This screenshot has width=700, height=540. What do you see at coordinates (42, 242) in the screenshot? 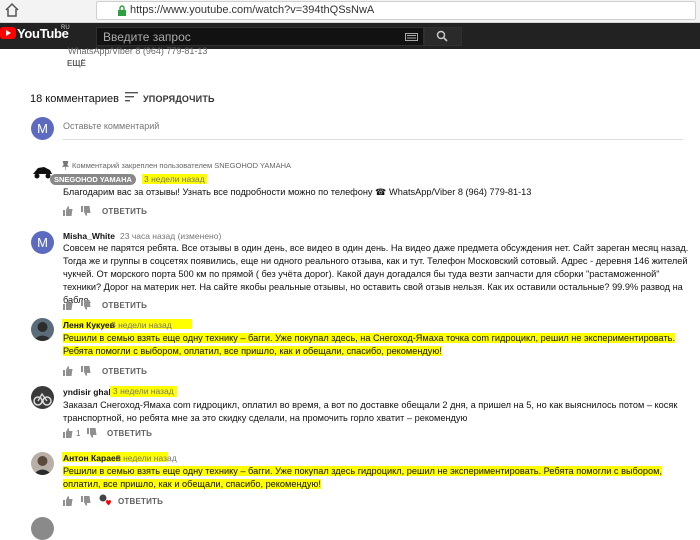
I see `commenter-avatar: M` at bounding box center [42, 242].